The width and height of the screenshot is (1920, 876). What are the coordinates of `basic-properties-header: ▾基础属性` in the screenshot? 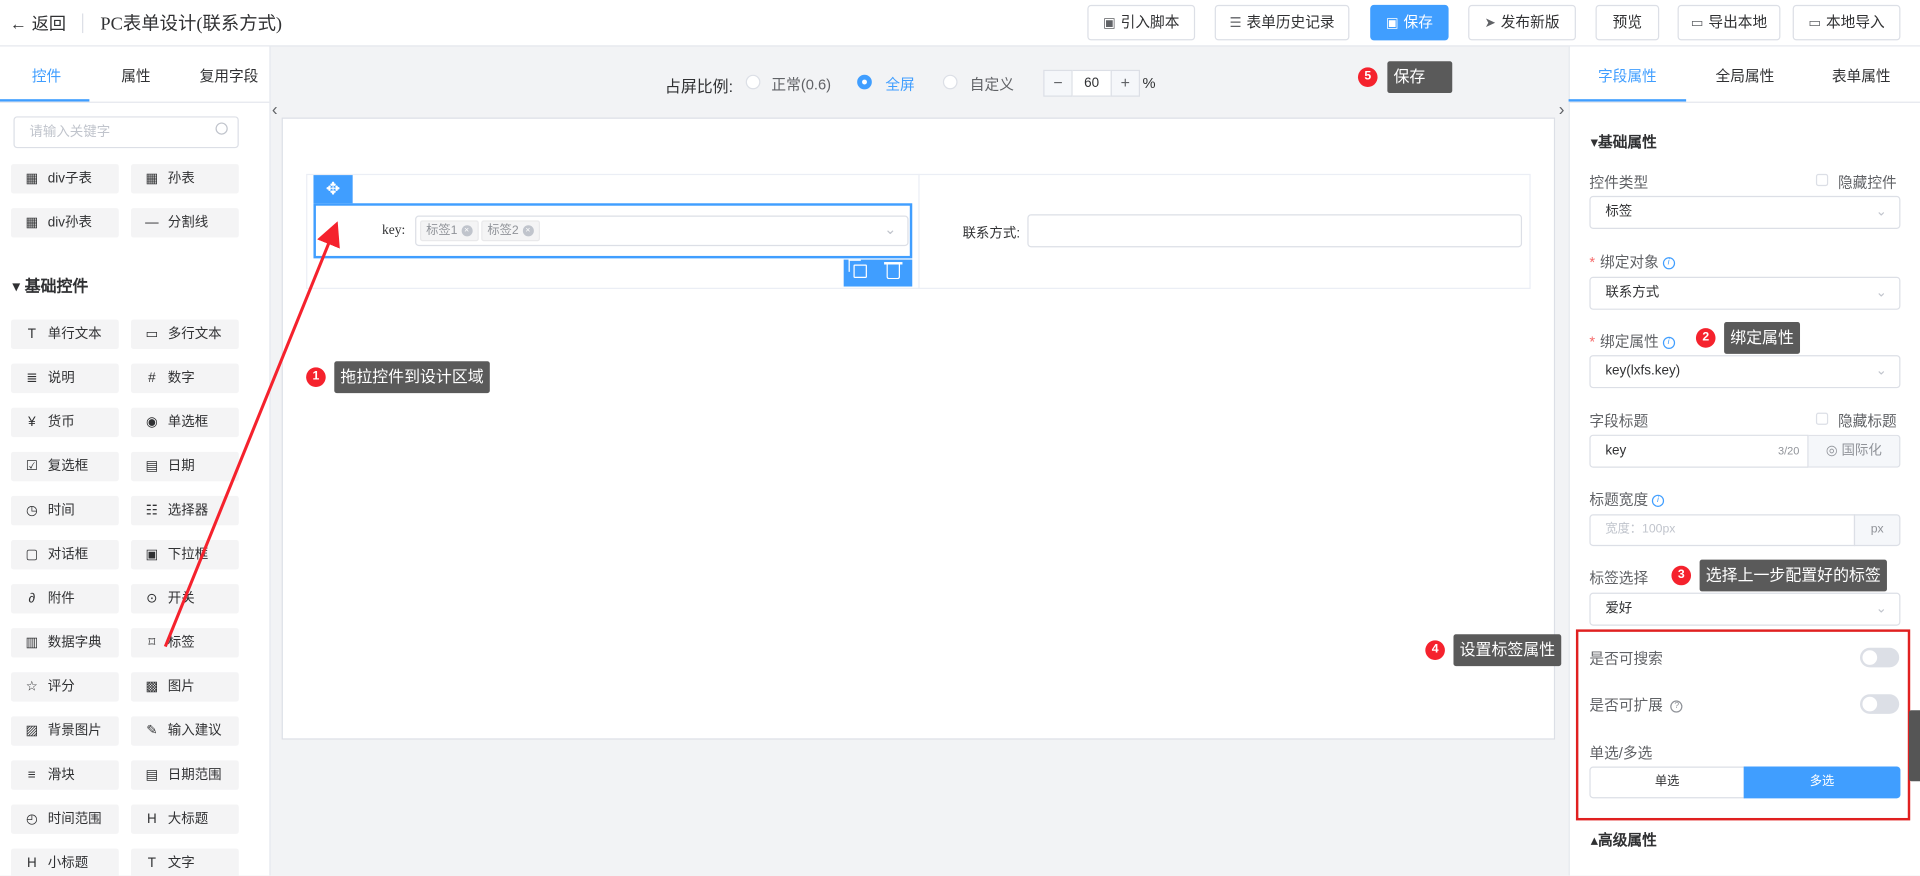 It's located at (1624, 141).